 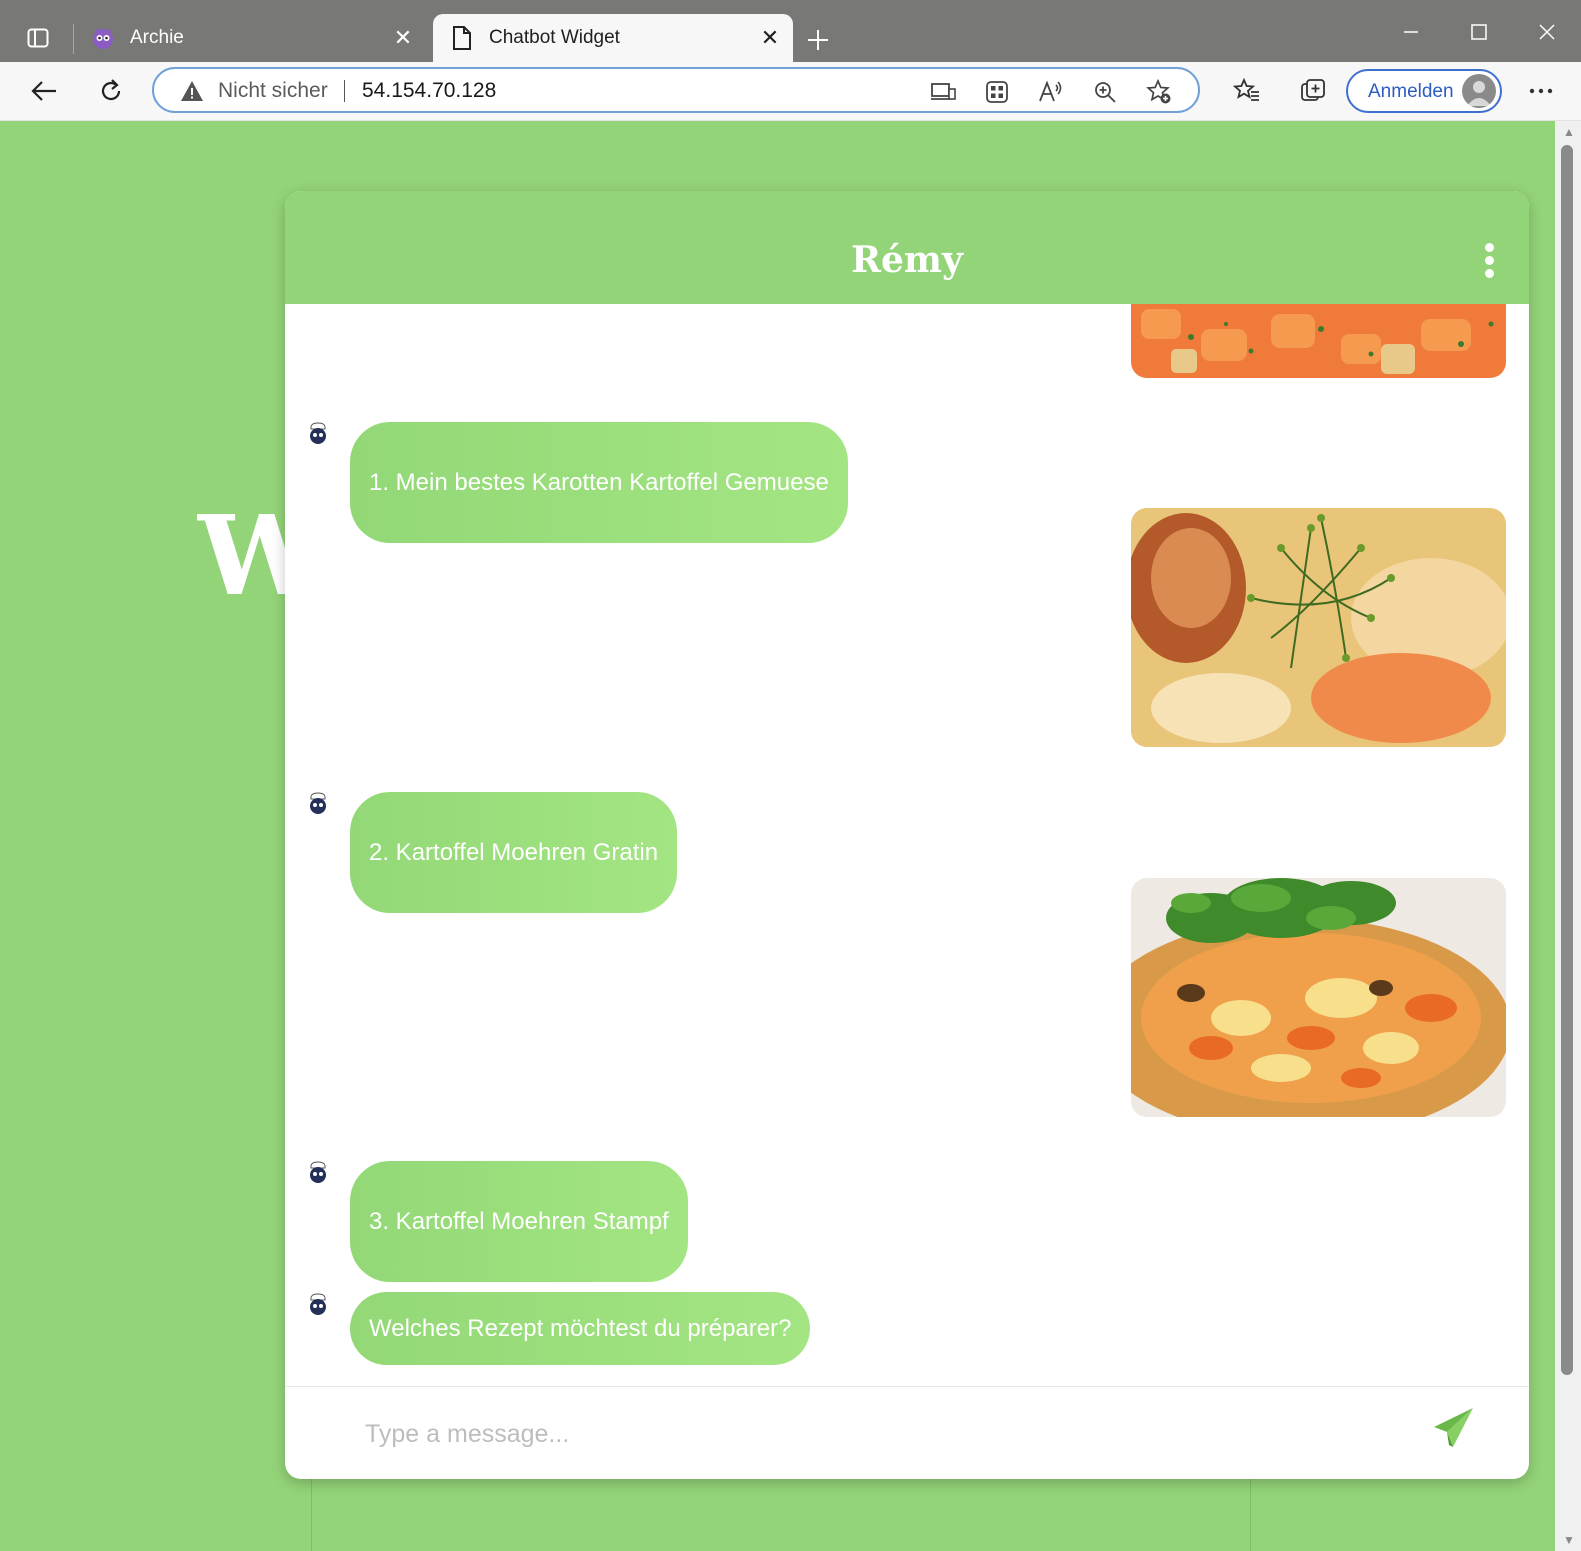 What do you see at coordinates (1247, 91) in the screenshot?
I see `favorites-icon` at bounding box center [1247, 91].